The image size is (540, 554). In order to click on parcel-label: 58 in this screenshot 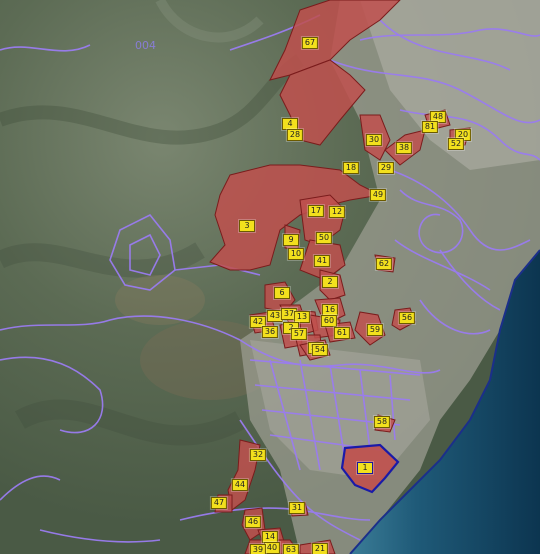, I will do `click(382, 422)`.